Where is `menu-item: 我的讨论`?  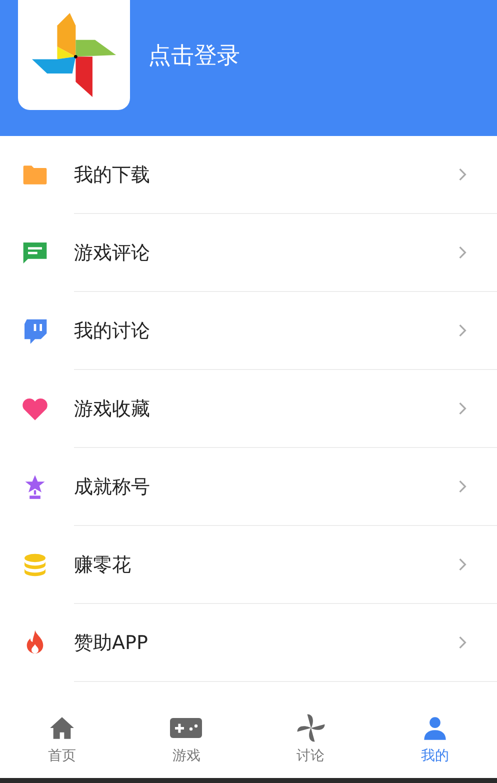 menu-item: 我的讨论 is located at coordinates (266, 331).